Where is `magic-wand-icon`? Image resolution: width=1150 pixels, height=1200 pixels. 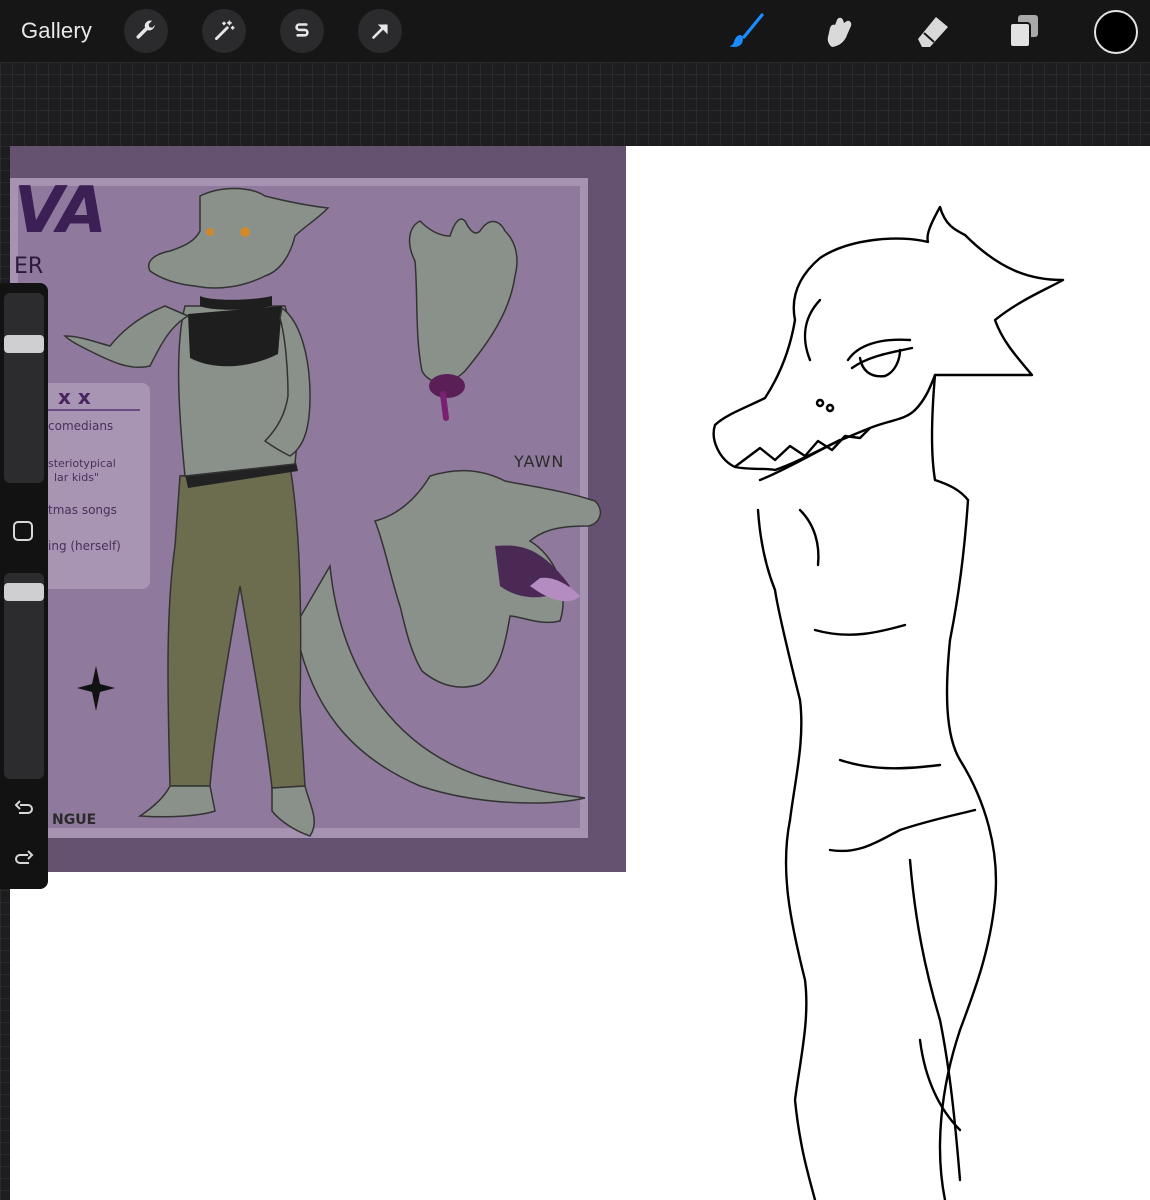
magic-wand-icon is located at coordinates (224, 31).